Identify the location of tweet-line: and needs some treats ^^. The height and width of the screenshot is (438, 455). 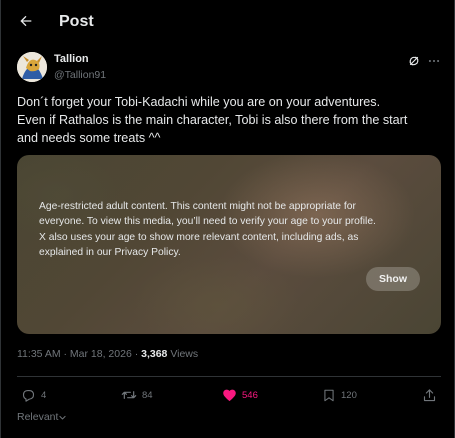
(89, 138).